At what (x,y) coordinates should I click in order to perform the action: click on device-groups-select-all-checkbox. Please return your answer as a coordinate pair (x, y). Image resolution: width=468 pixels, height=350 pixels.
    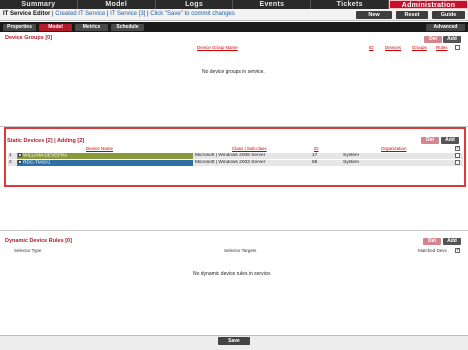
    Looking at the image, I should click on (457, 47).